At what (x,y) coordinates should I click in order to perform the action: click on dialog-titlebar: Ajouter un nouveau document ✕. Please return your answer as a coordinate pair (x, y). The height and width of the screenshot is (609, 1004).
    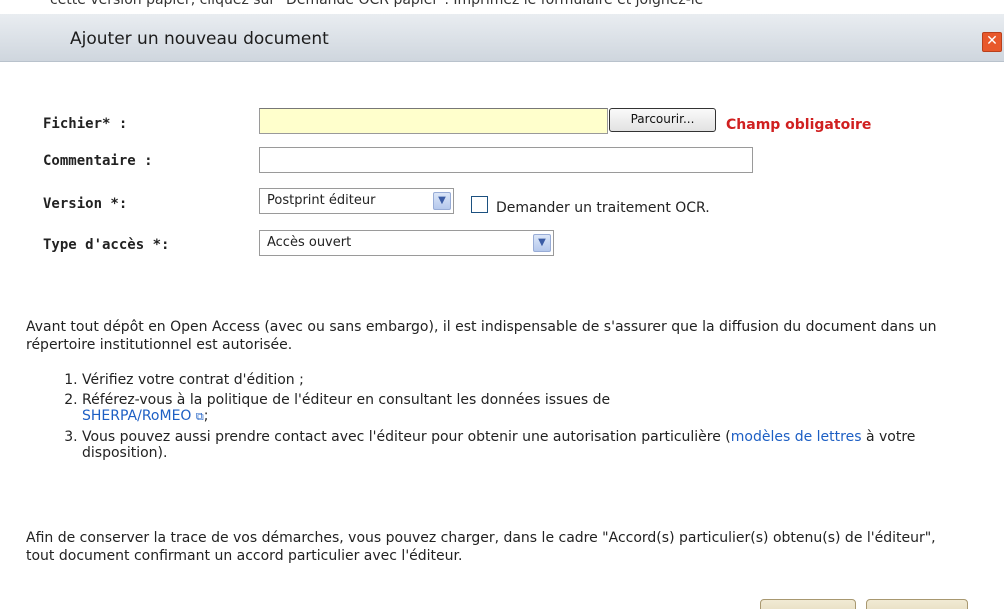
    Looking at the image, I should click on (502, 38).